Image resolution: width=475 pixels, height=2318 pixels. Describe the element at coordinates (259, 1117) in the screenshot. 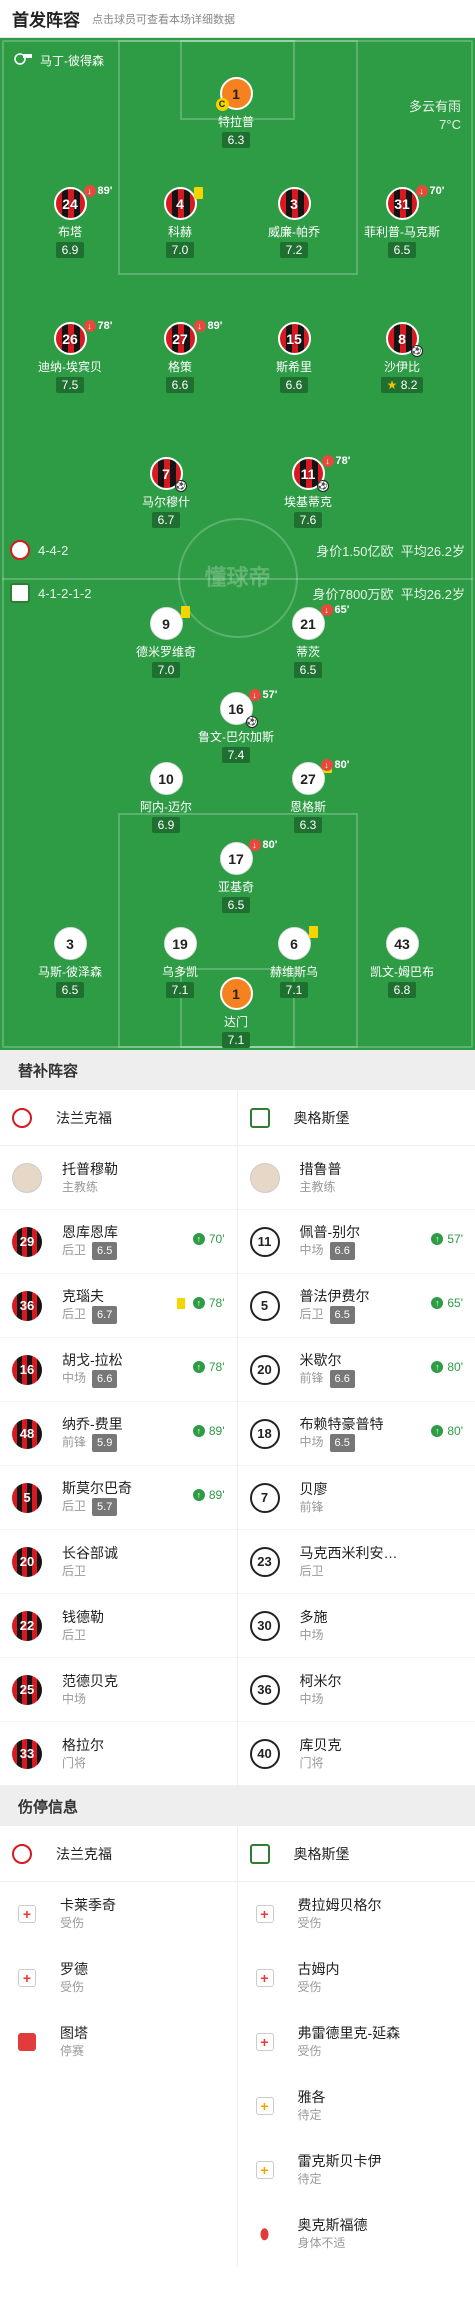

I see `augsburg-logo-icon` at that location.